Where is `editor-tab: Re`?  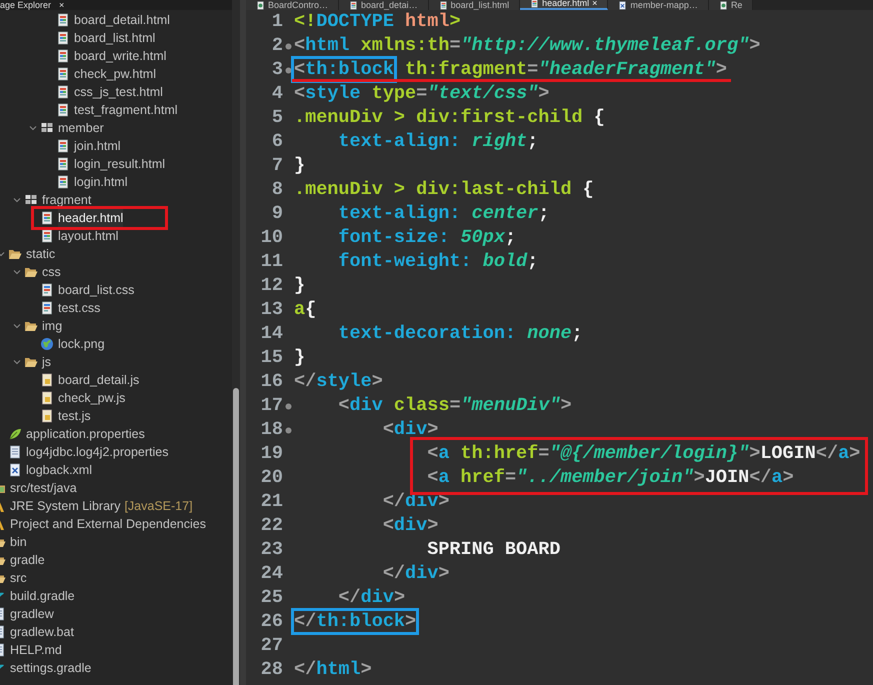 editor-tab: Re is located at coordinates (731, 5).